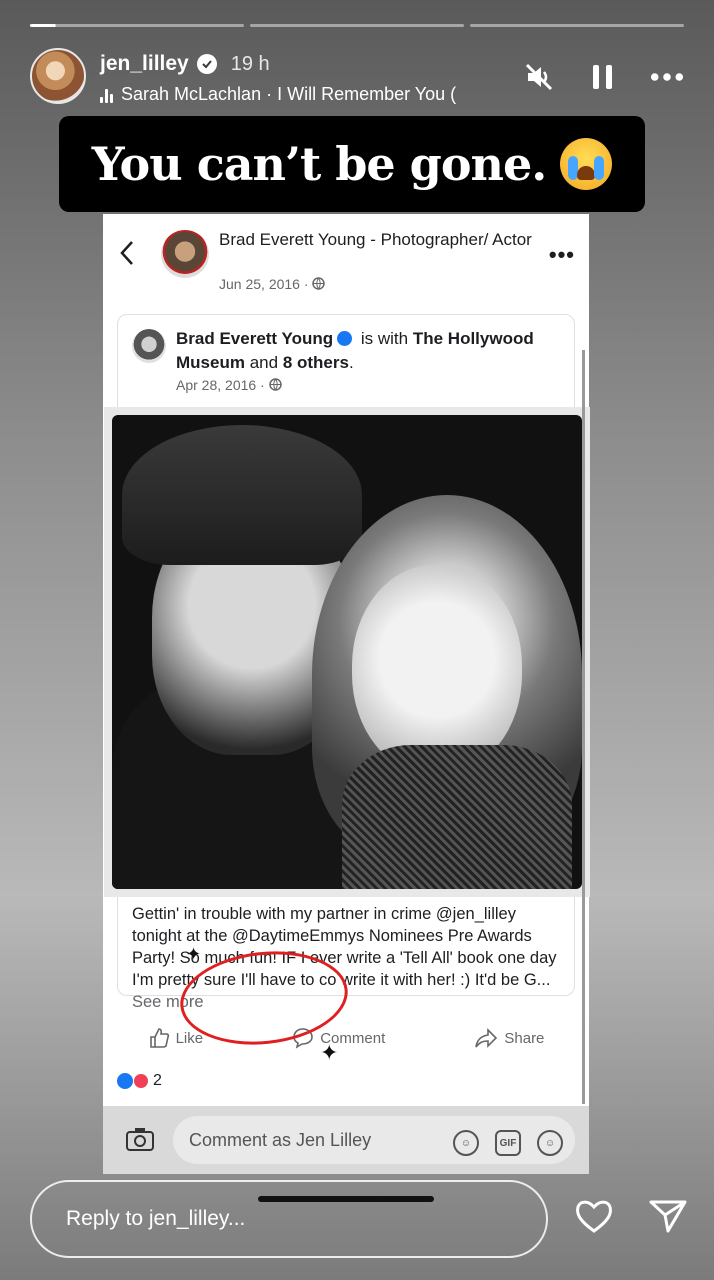  Describe the element at coordinates (345, 338) in the screenshot. I see `fb-verified-icon` at that location.